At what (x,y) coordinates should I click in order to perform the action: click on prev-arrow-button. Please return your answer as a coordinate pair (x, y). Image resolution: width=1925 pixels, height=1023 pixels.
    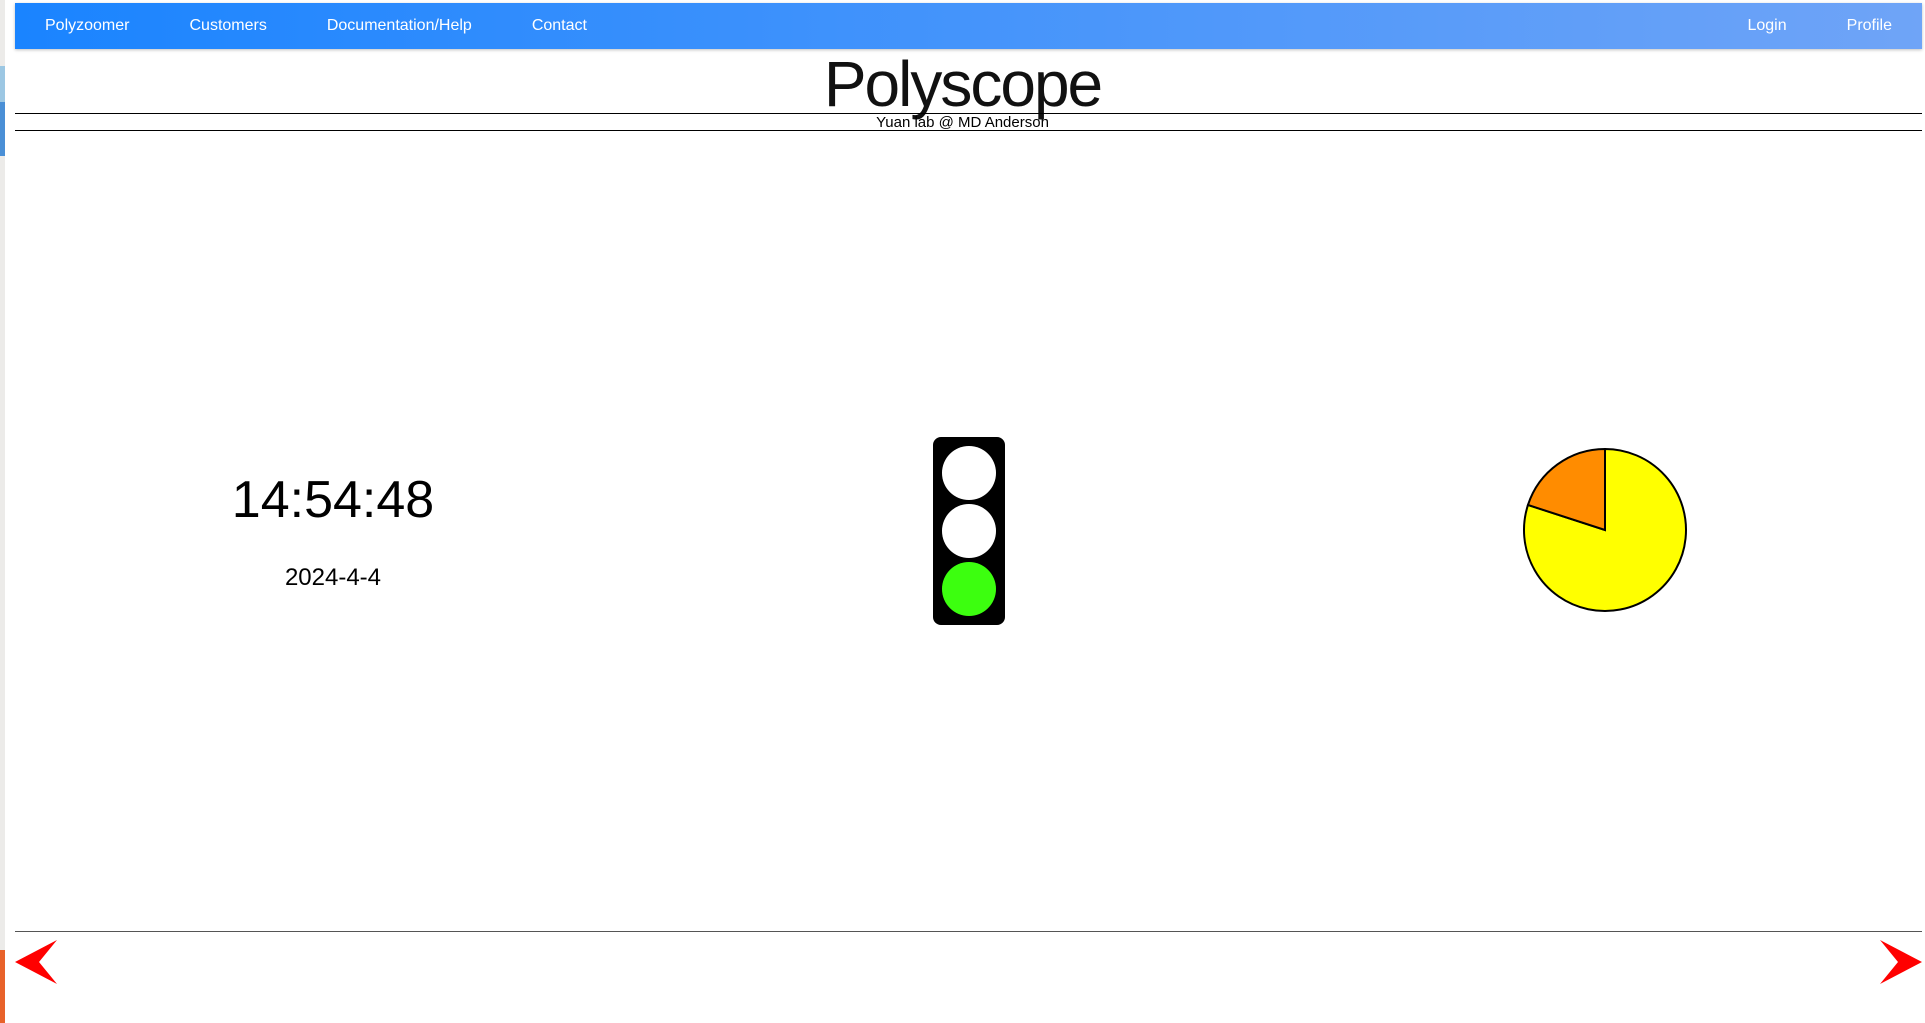
    Looking at the image, I should click on (36, 962).